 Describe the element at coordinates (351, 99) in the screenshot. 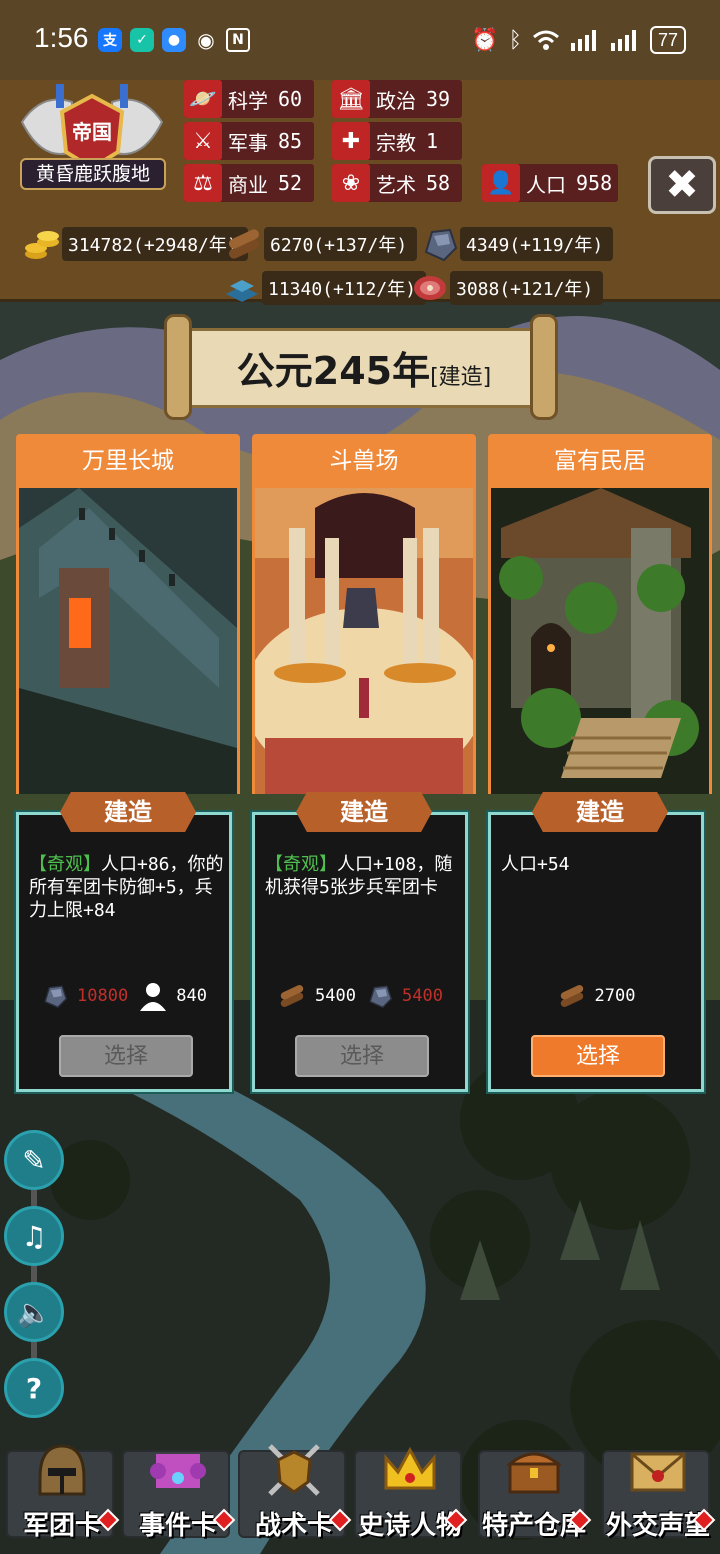

I see `capitol-icon: 🏛` at that location.